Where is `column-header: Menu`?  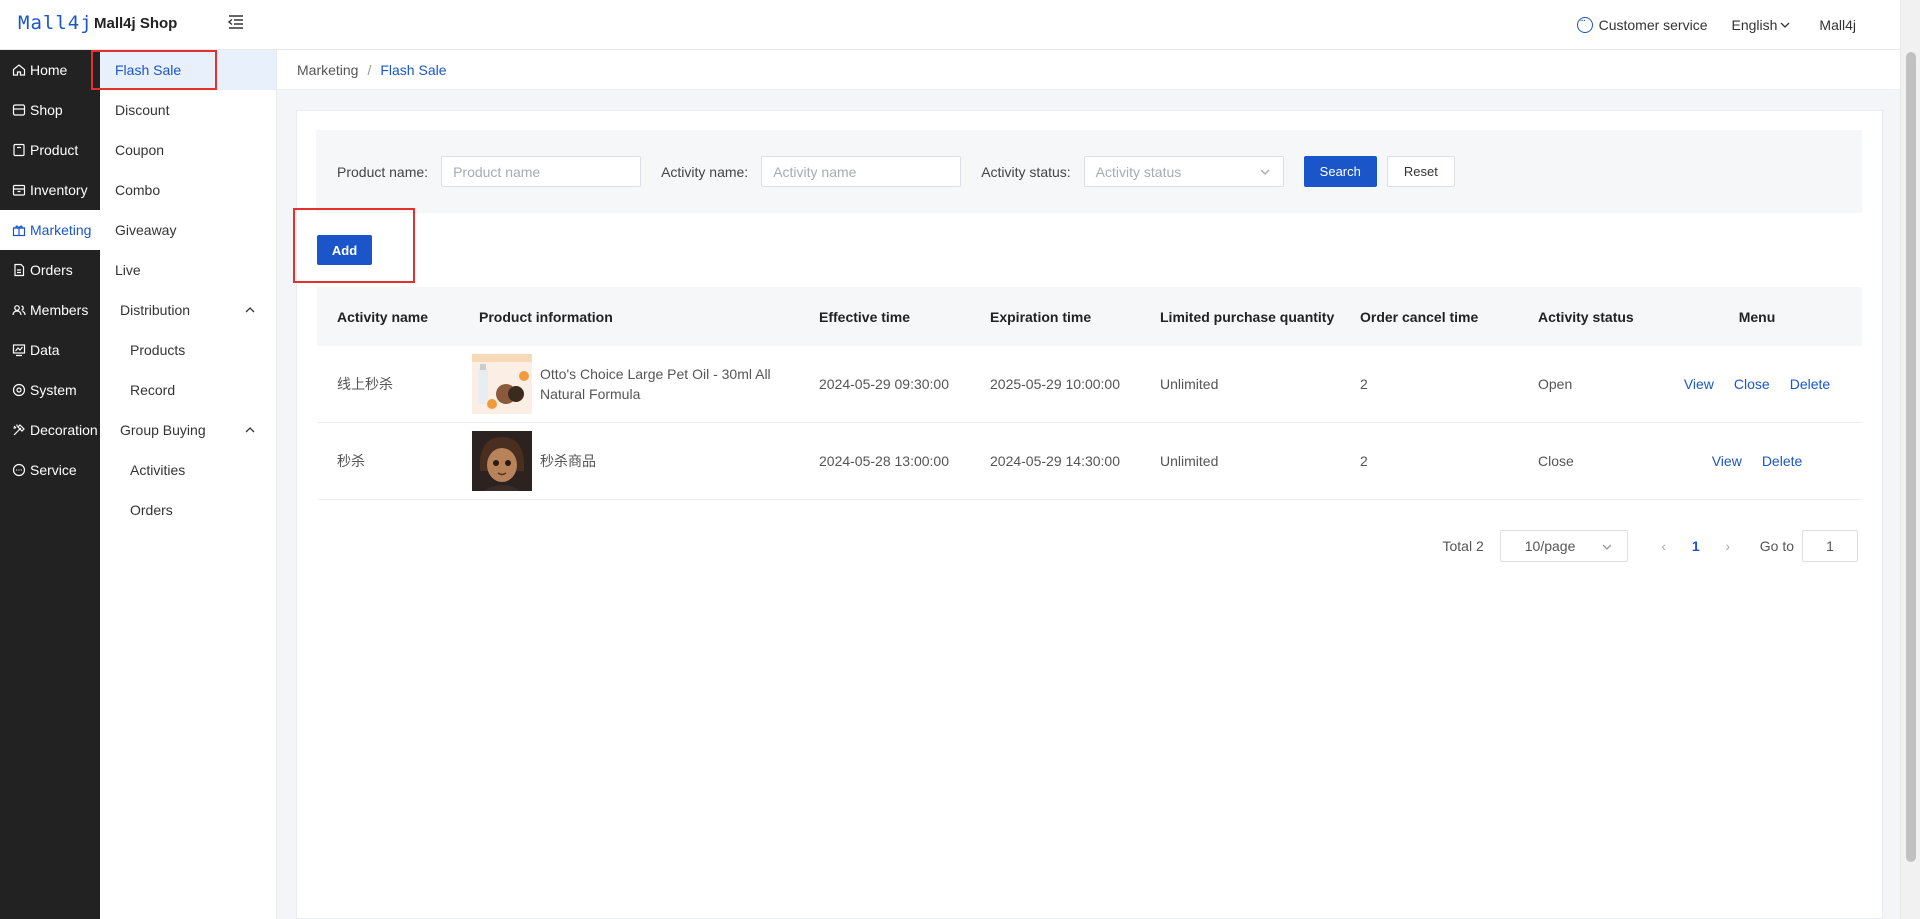 column-header: Menu is located at coordinates (1757, 316).